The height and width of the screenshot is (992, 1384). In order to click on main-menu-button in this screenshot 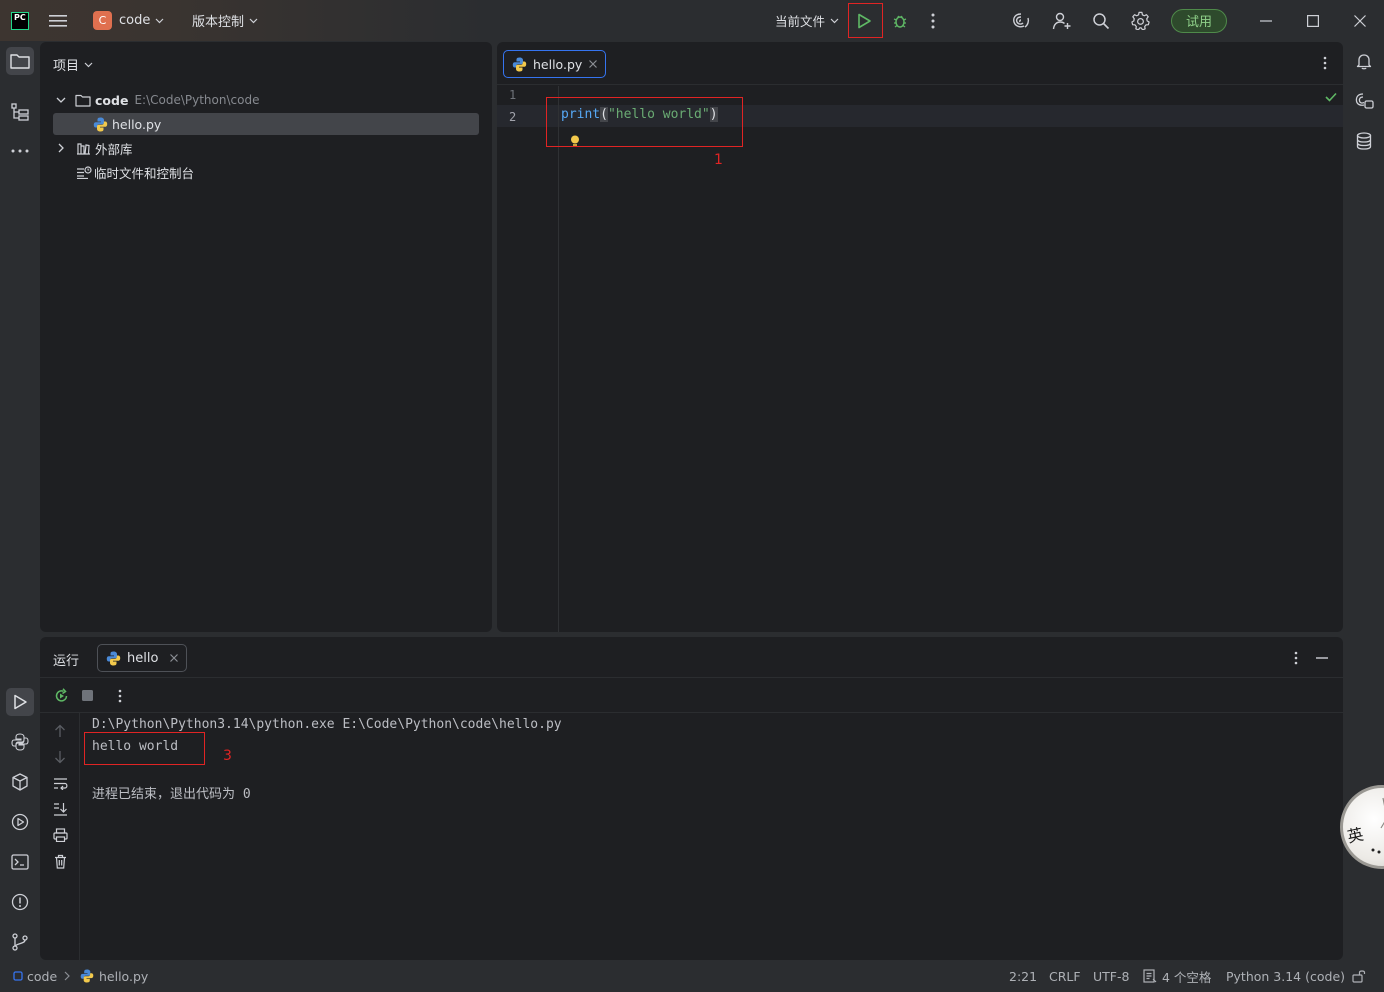, I will do `click(58, 20)`.